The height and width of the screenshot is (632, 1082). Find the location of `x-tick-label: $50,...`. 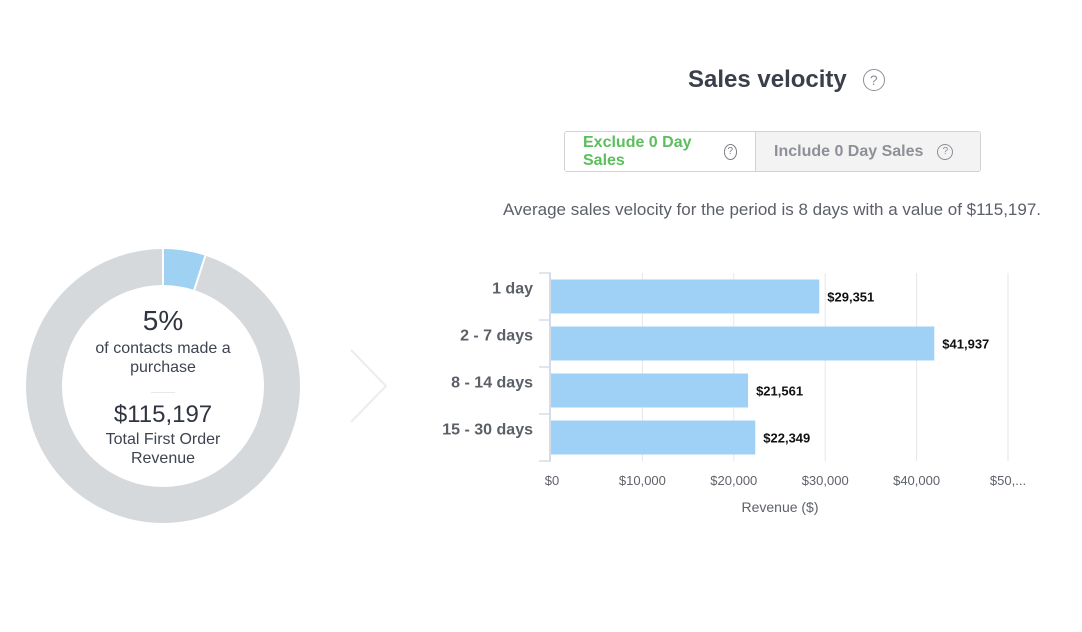

x-tick-label: $50,... is located at coordinates (1008, 480).